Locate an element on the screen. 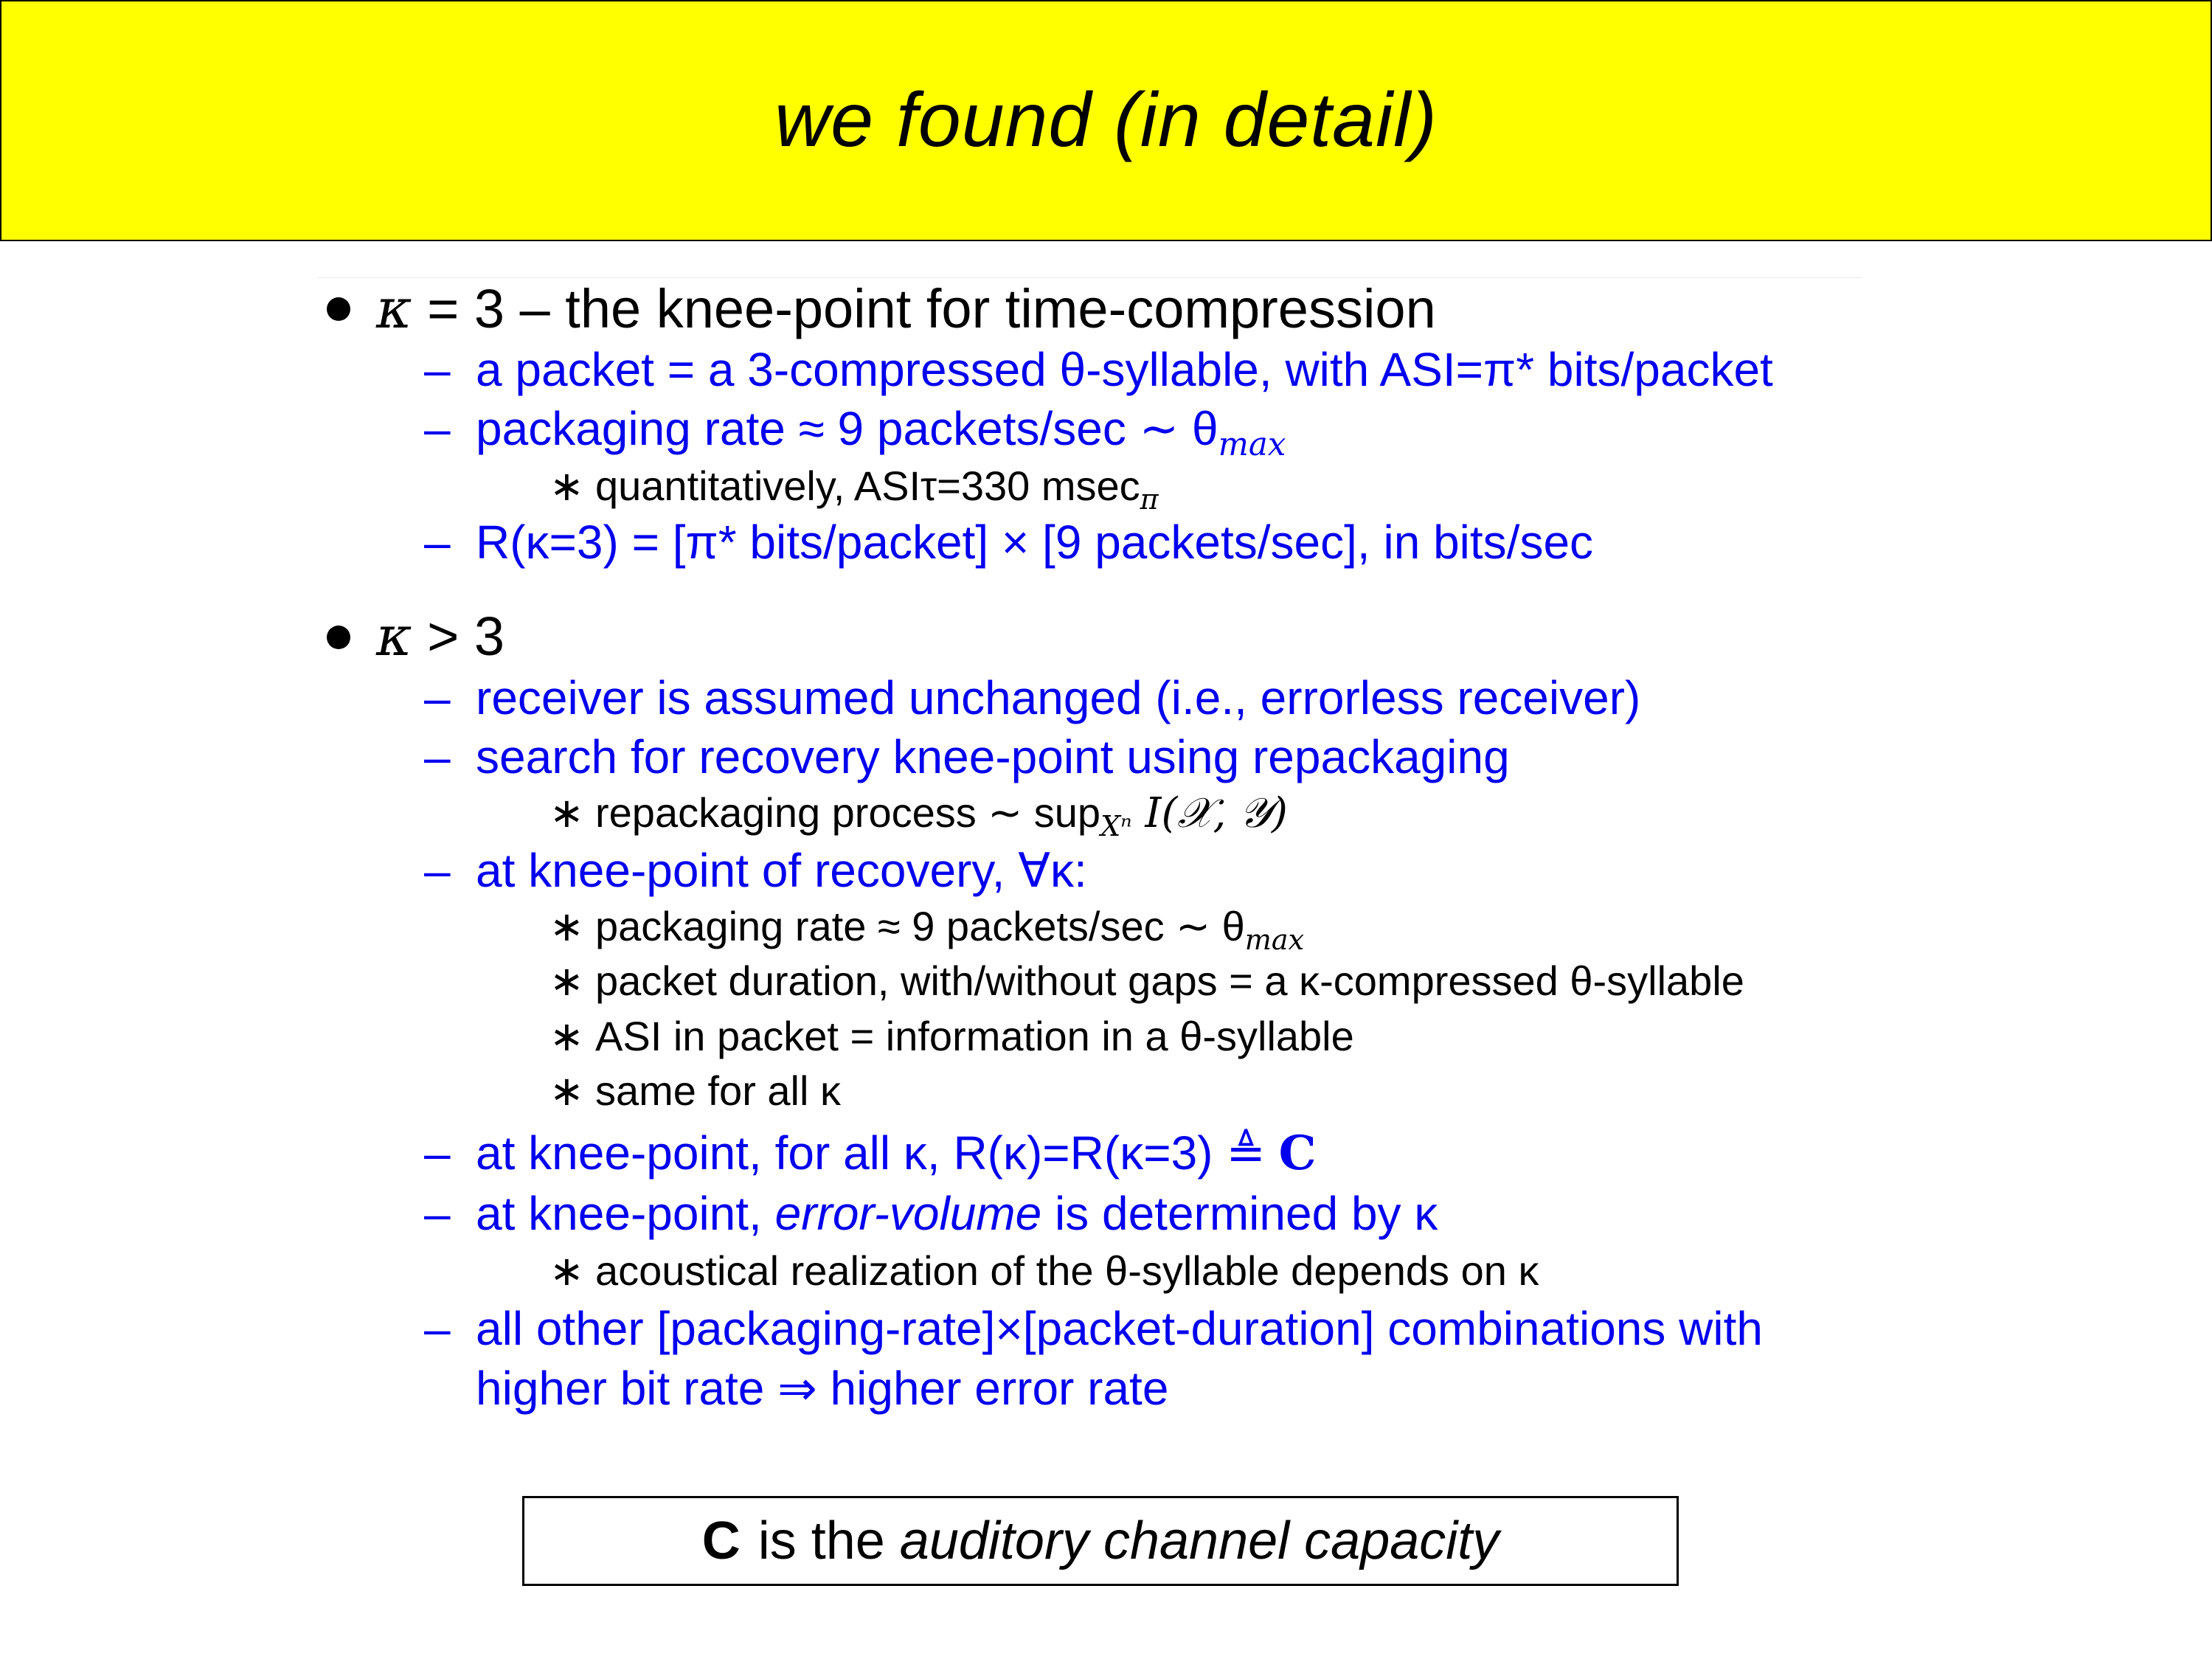 This screenshot has height=1659, width=2212. section2-heading: κ > 3 is located at coordinates (441, 636).